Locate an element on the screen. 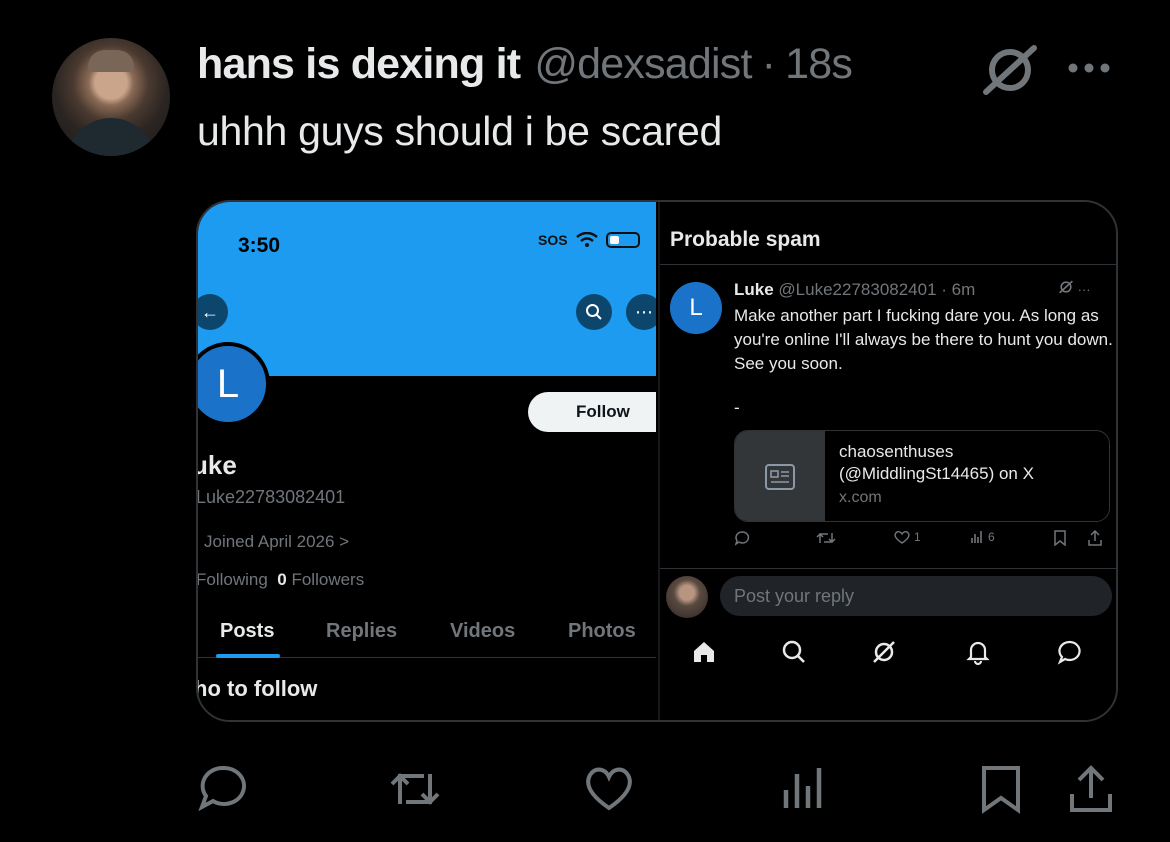 This screenshot has width=1170, height=842. status-icons: SOS is located at coordinates (589, 240).